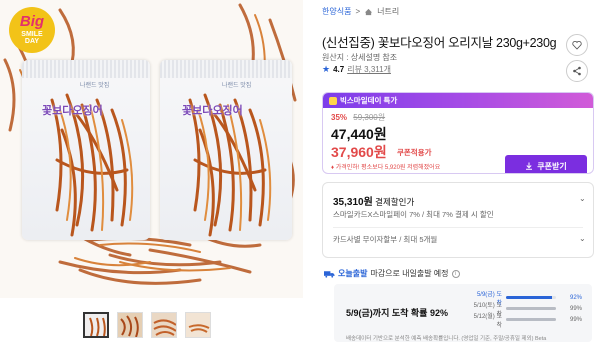 The height and width of the screenshot is (348, 600). What do you see at coordinates (369, 117) in the screenshot?
I see `original-price: 59,300원` at bounding box center [369, 117].